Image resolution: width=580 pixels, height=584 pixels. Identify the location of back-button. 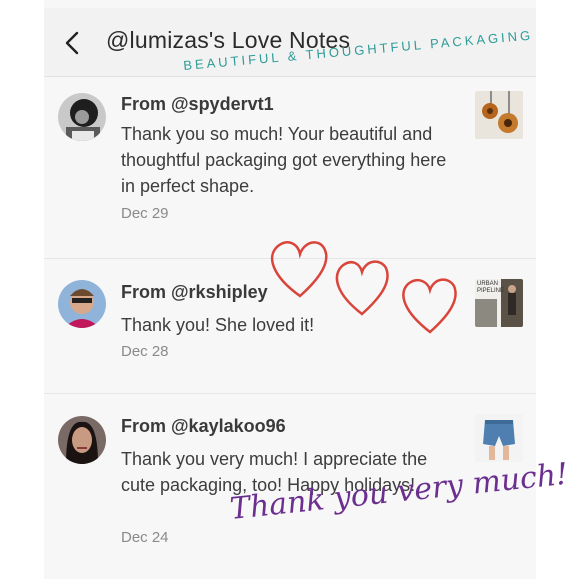
(73, 43).